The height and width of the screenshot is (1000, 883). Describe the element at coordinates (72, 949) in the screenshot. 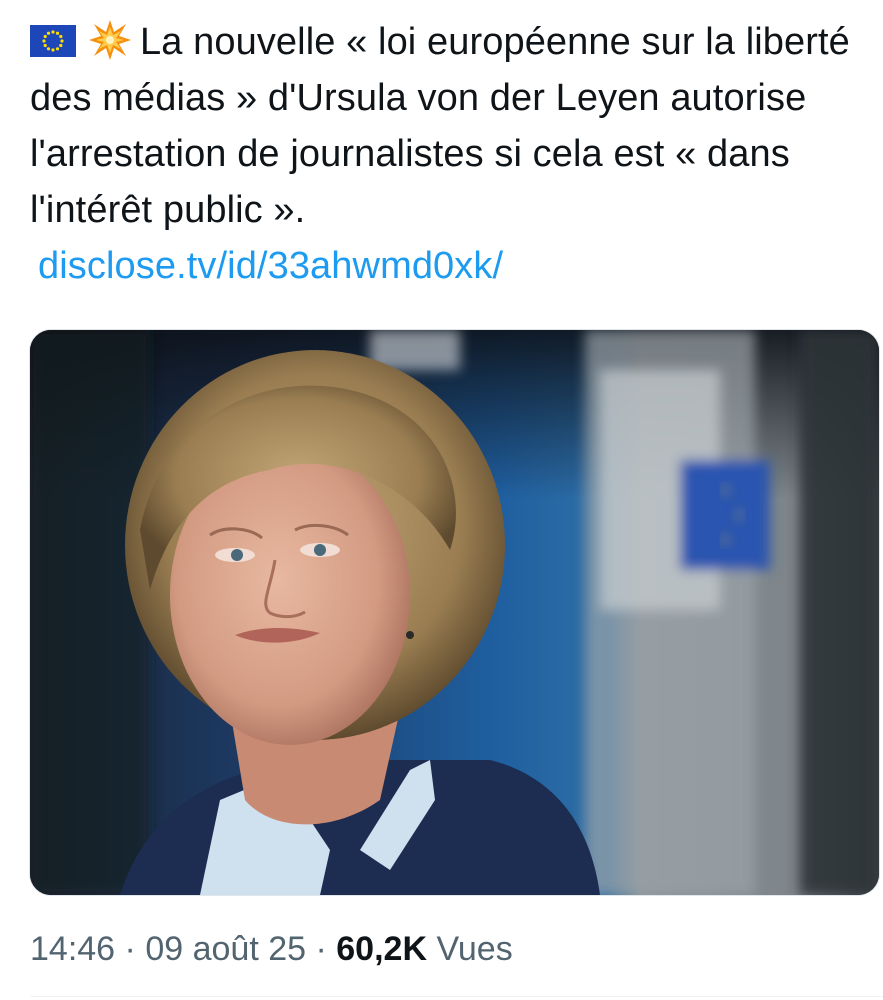

I see `tweet-time: 14:46` at that location.